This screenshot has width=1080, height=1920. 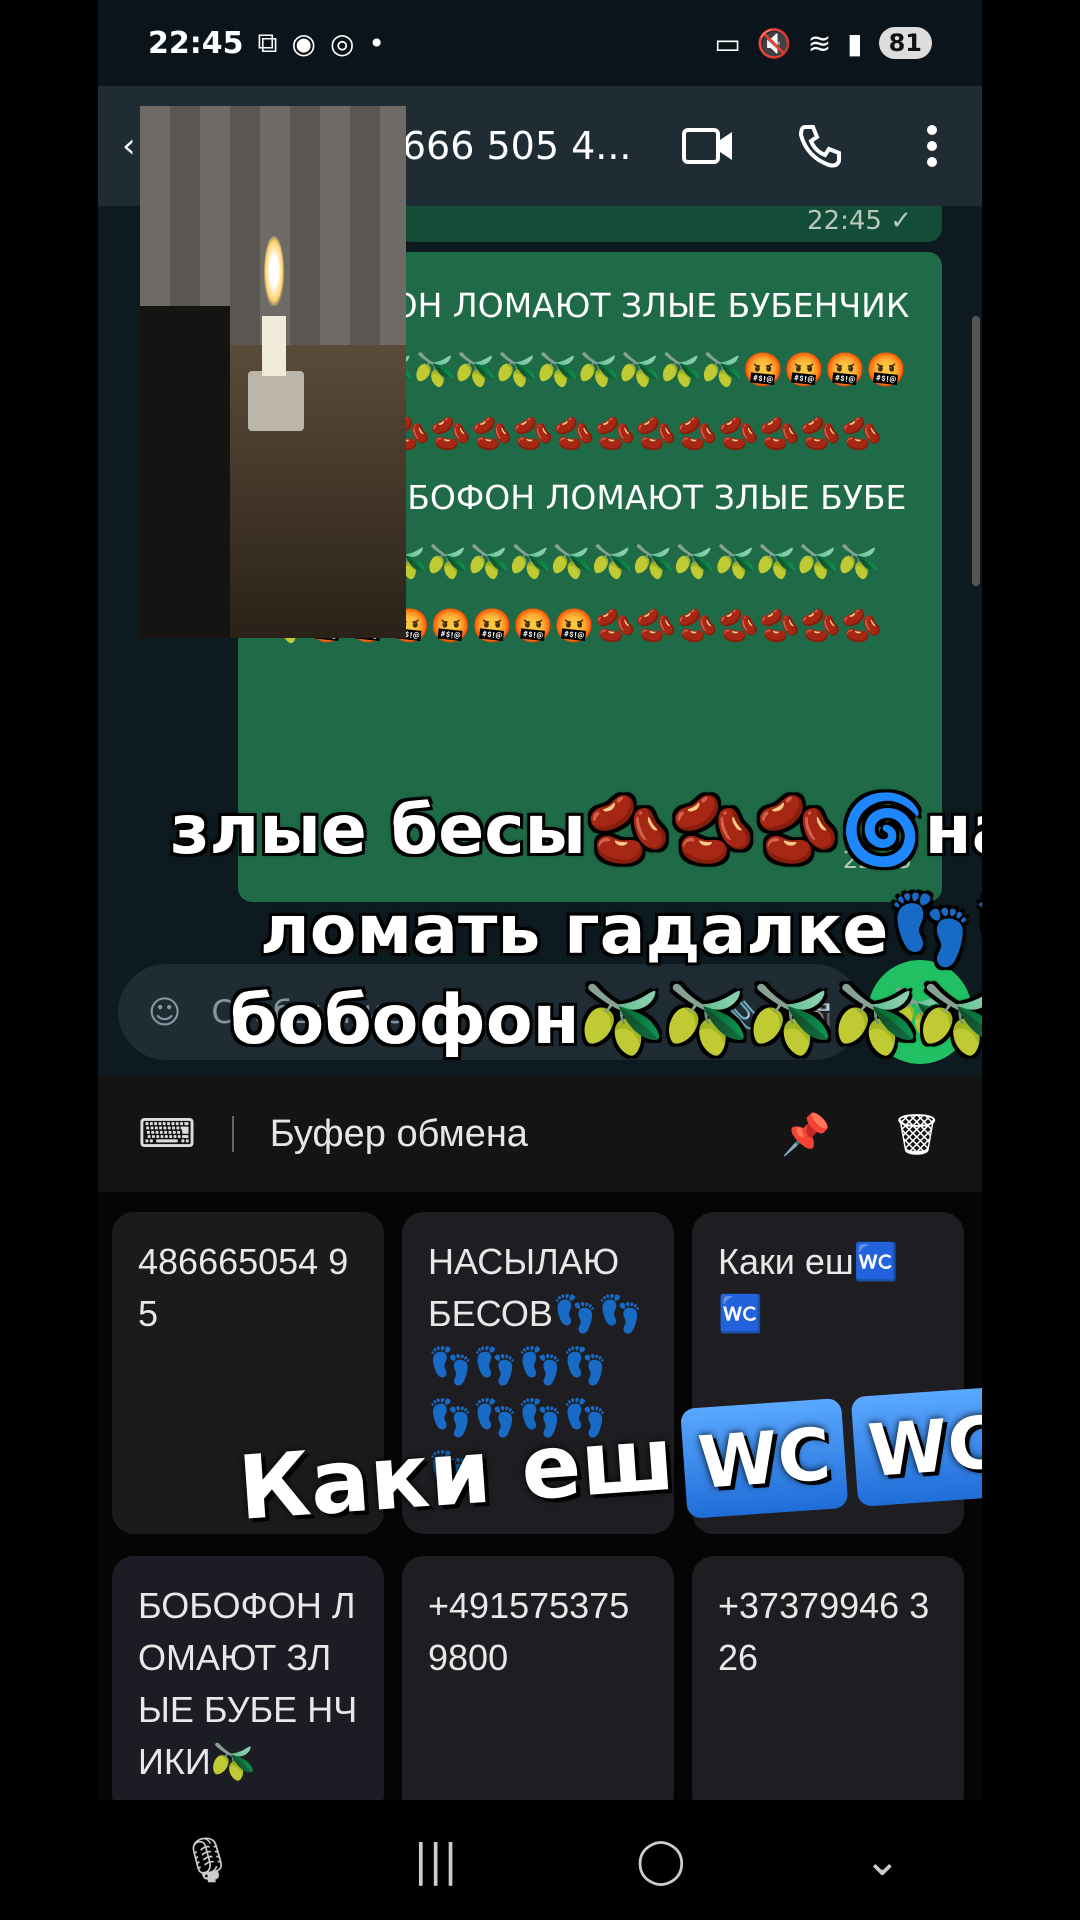 What do you see at coordinates (167, 1134) in the screenshot?
I see `keyboard-icon: ⌨` at bounding box center [167, 1134].